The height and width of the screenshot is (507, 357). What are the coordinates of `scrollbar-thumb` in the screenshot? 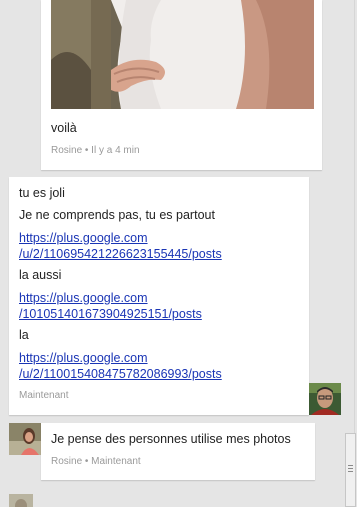 It's located at (350, 470).